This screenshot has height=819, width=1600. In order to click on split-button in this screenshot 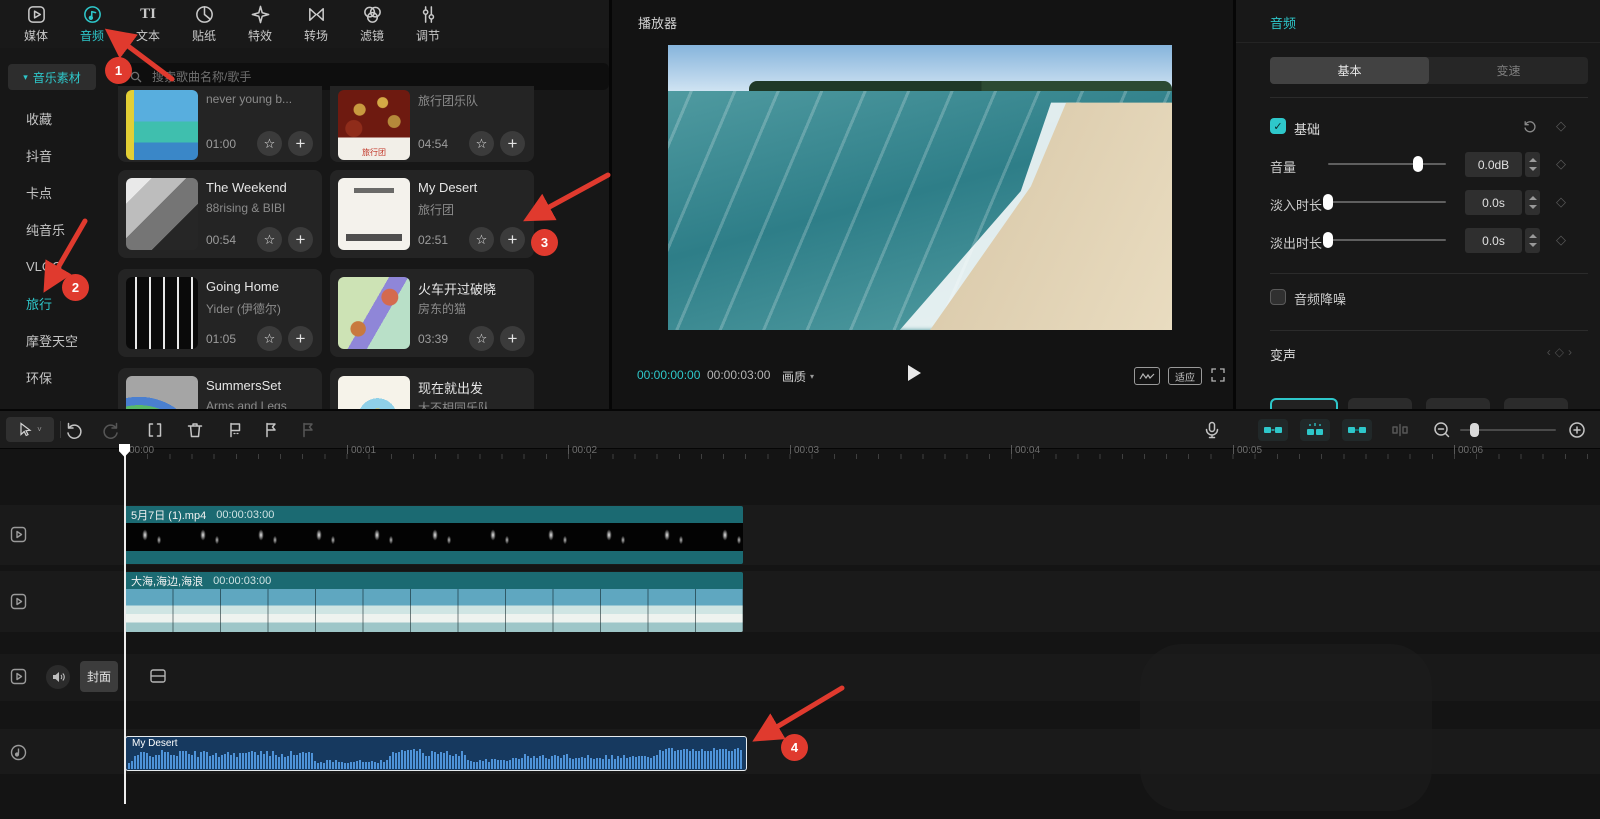, I will do `click(155, 430)`.